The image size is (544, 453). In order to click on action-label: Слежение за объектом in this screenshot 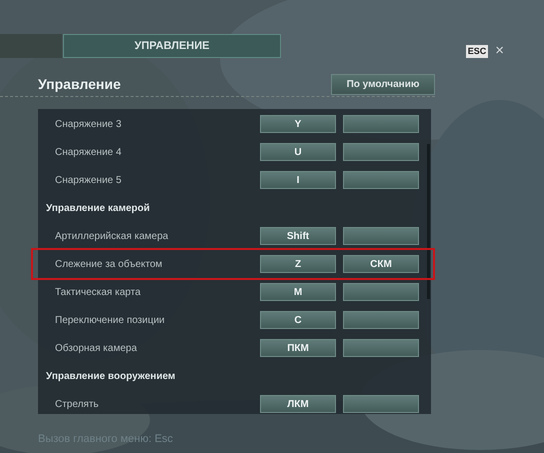, I will do `click(109, 265)`.